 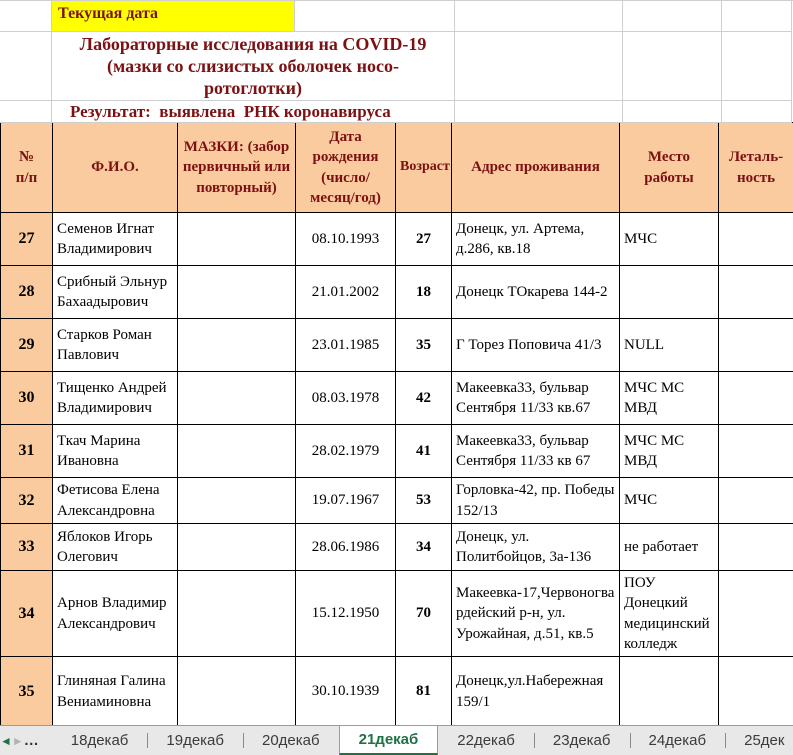 I want to click on next-sheet-icon: ►, so click(x=18, y=740).